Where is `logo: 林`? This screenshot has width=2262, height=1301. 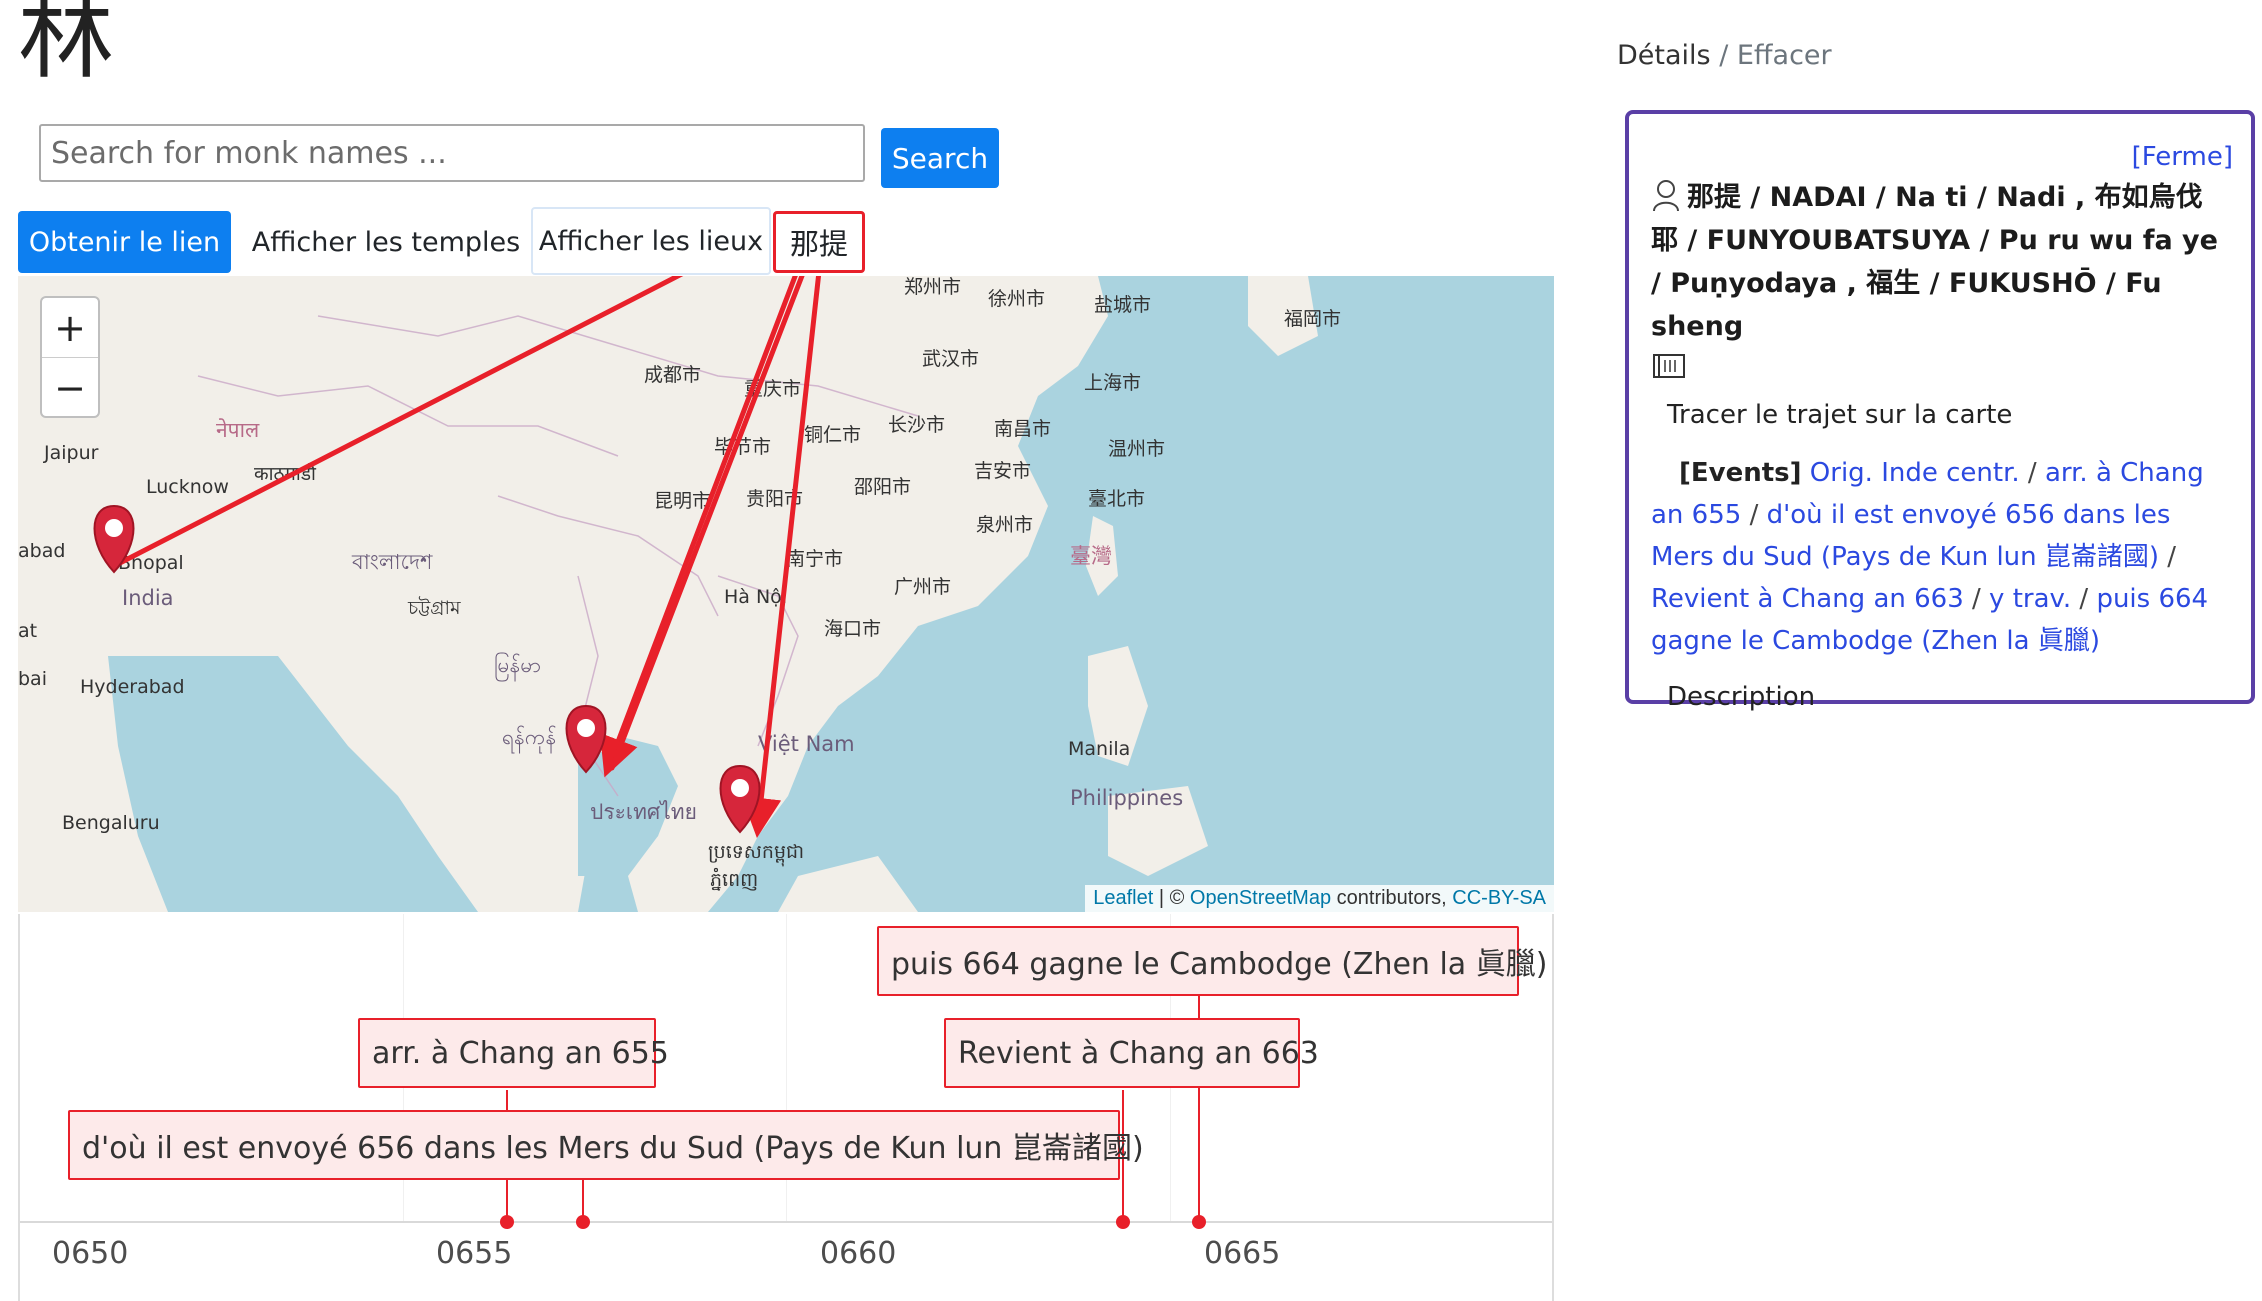 logo: 林 is located at coordinates (66, 46).